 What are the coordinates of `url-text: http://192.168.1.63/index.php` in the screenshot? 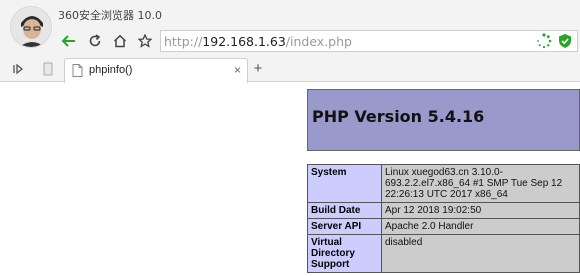 It's located at (258, 41).